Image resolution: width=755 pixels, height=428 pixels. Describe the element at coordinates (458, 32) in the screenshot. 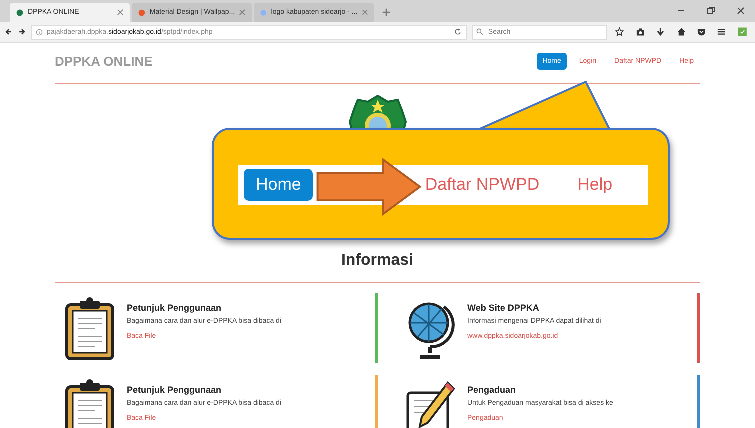

I see `reload-icon` at that location.